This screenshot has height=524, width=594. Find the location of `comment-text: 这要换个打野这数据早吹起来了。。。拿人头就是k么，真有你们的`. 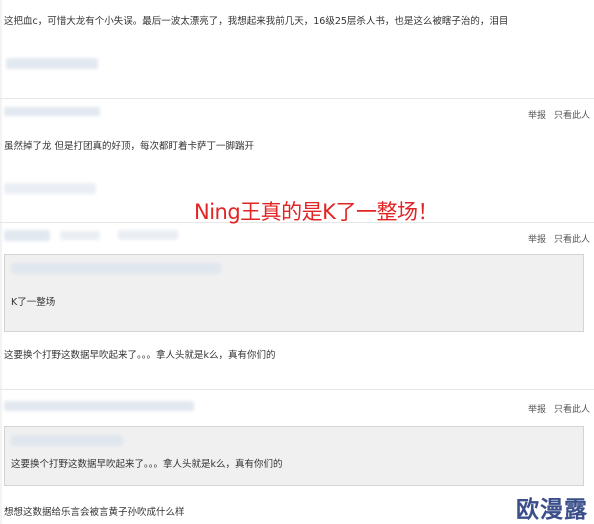

comment-text: 这要换个打野这数据早吹起来了。。。拿人头就是k么，真有你们的 is located at coordinates (140, 355).